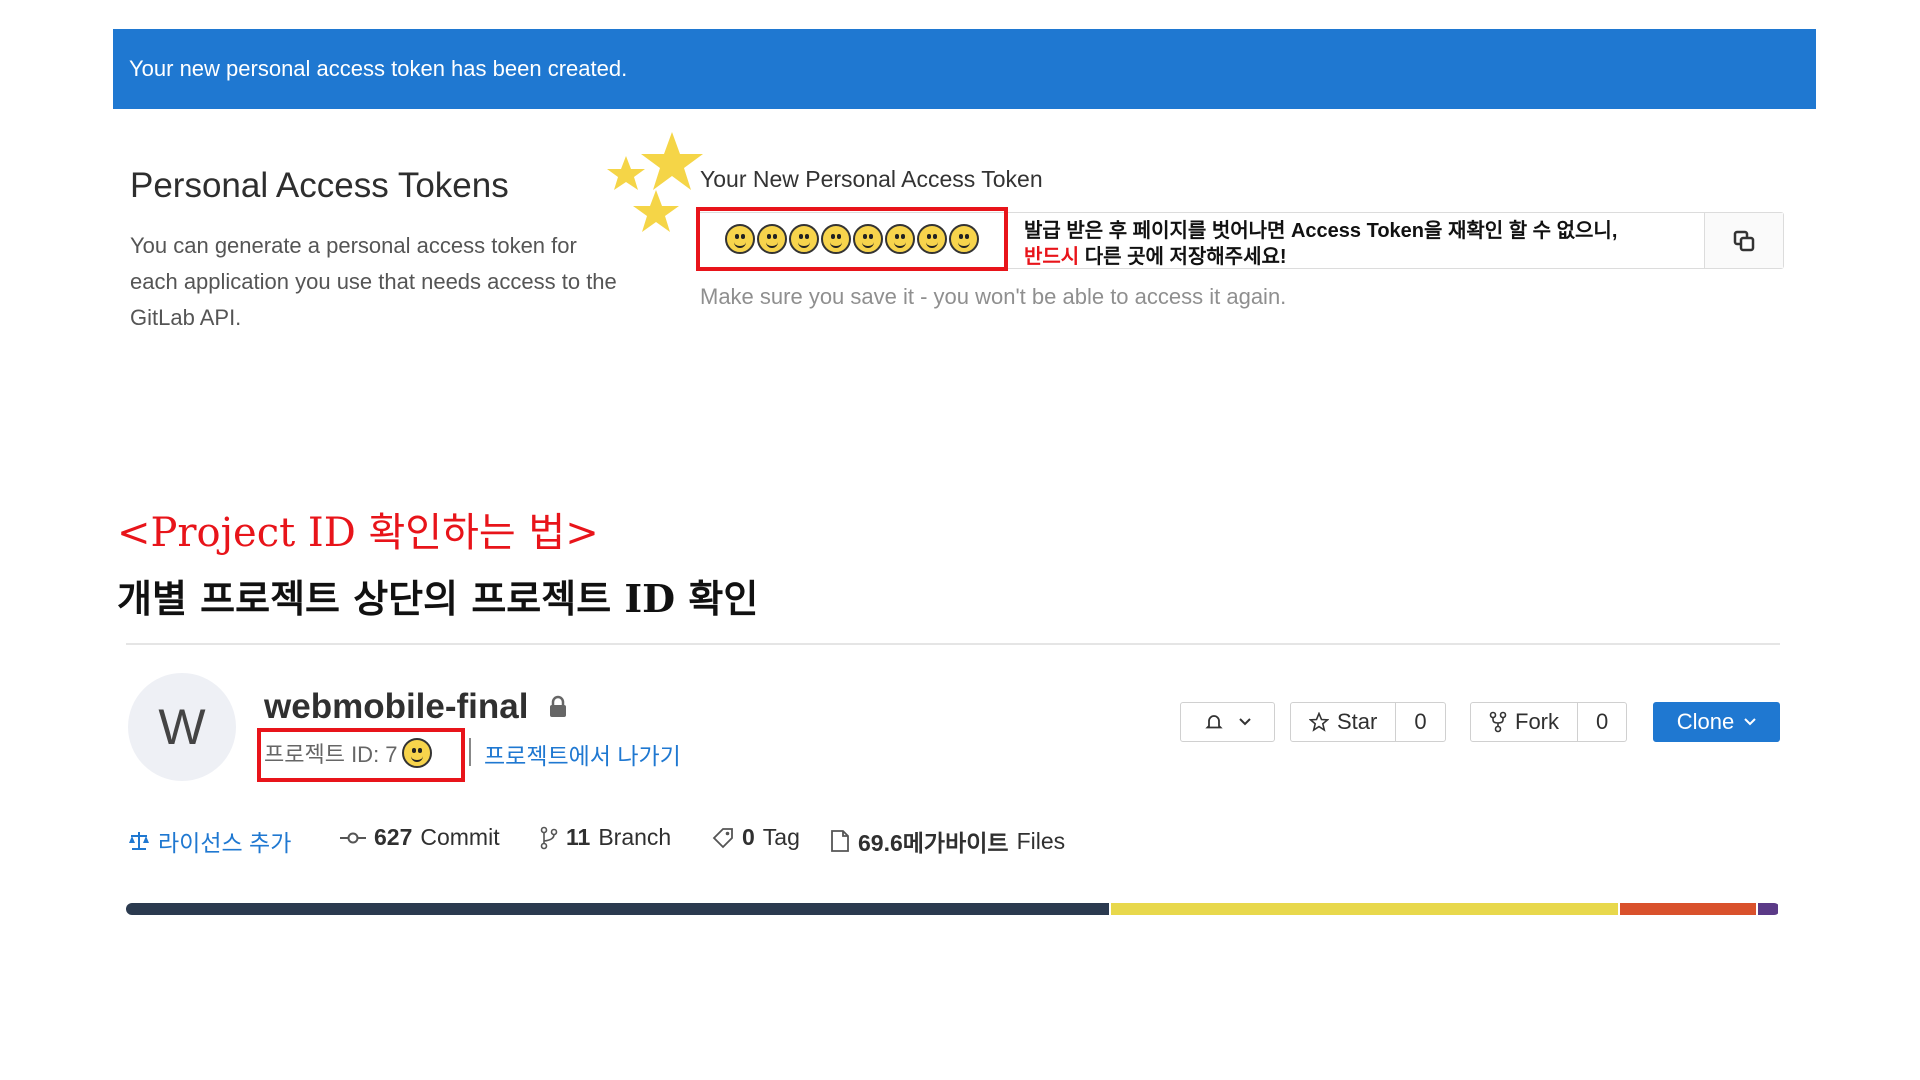 The height and width of the screenshot is (1080, 1920). Describe the element at coordinates (1705, 721) in the screenshot. I see `clone-label: Clone` at that location.